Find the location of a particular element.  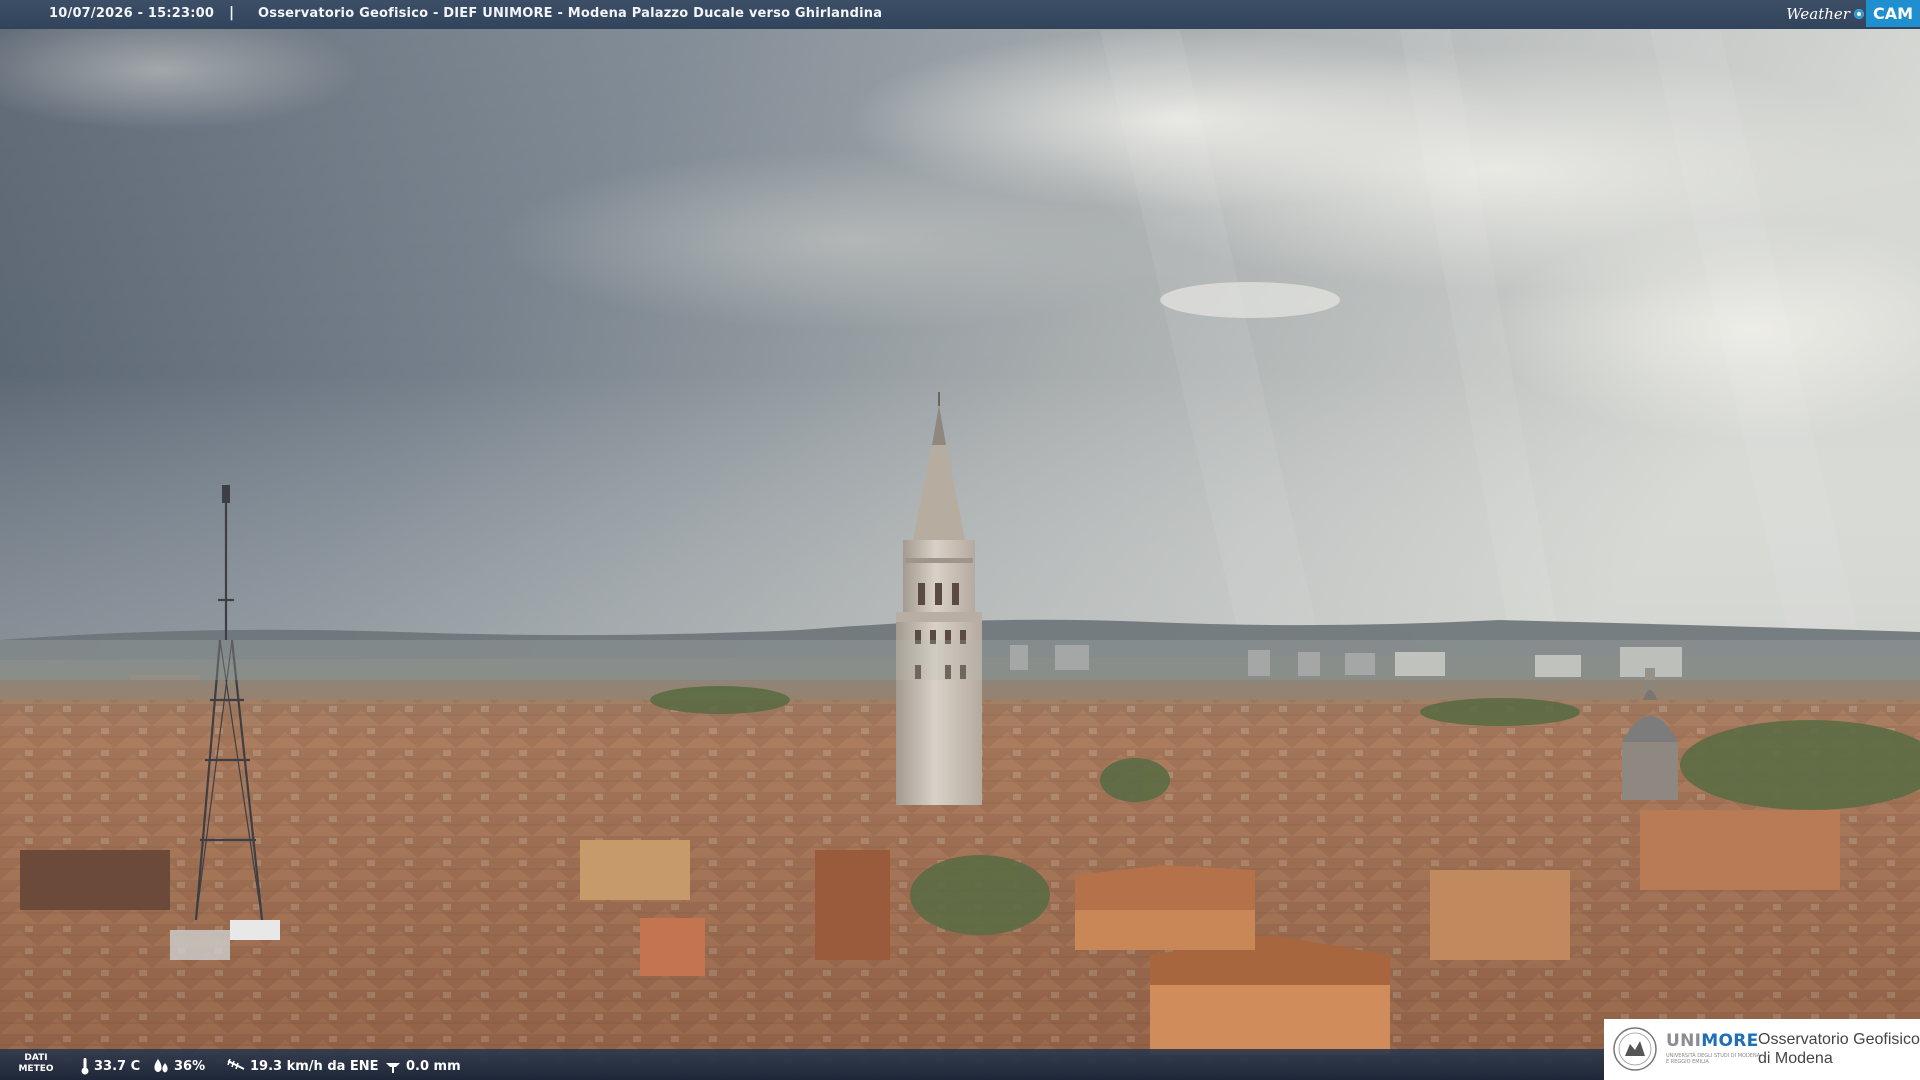

temperature-value: 33.7 C is located at coordinates (117, 1066).